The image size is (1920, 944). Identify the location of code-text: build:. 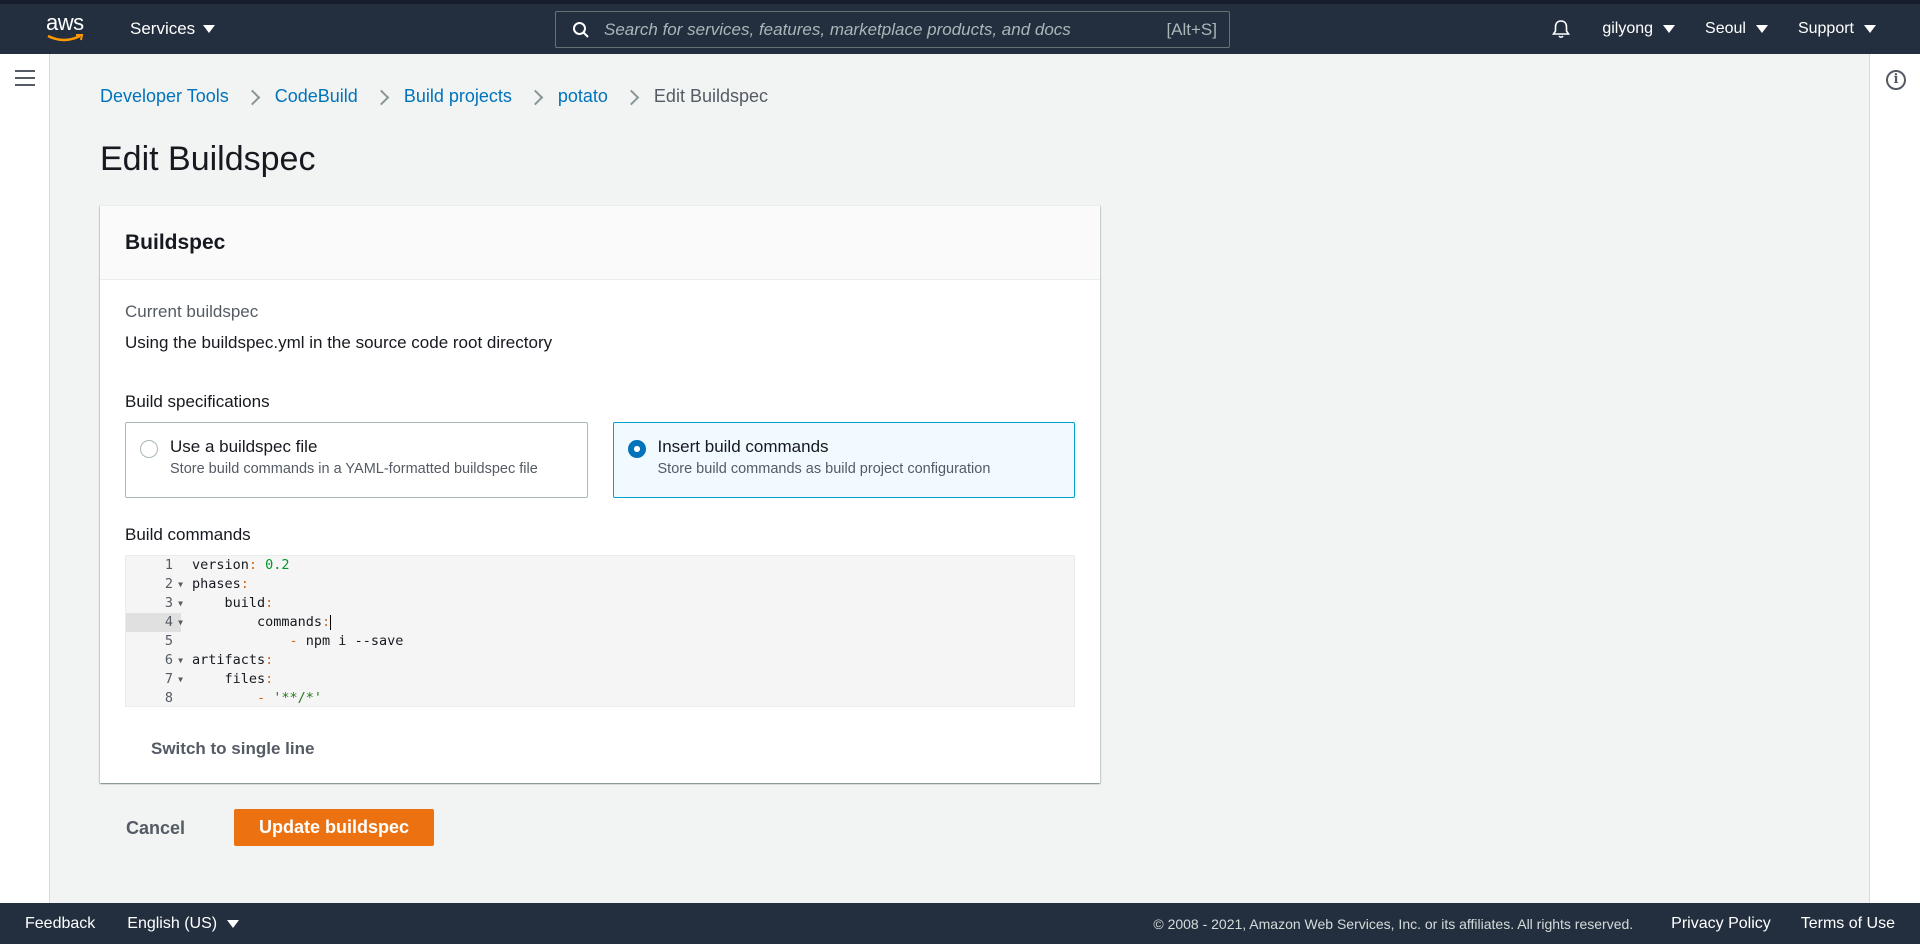
(233, 603).